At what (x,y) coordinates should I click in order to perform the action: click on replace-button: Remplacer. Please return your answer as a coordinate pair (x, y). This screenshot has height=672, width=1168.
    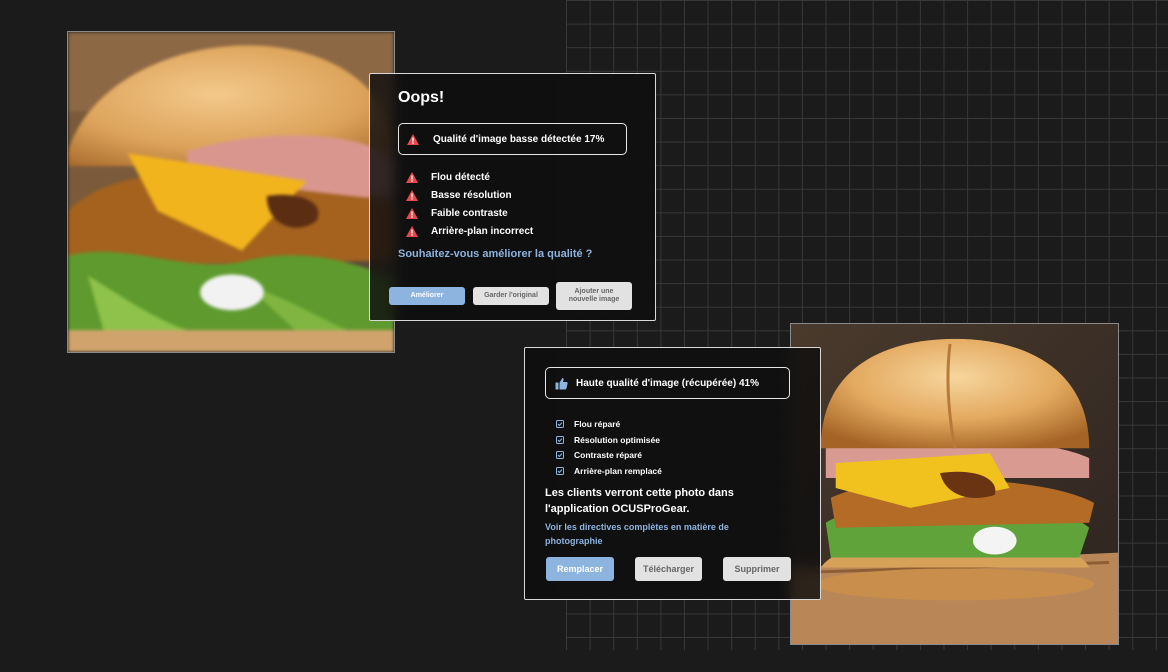
    Looking at the image, I should click on (580, 569).